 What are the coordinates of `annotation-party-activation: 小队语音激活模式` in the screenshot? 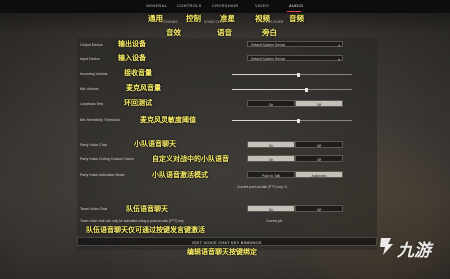 It's located at (180, 175).